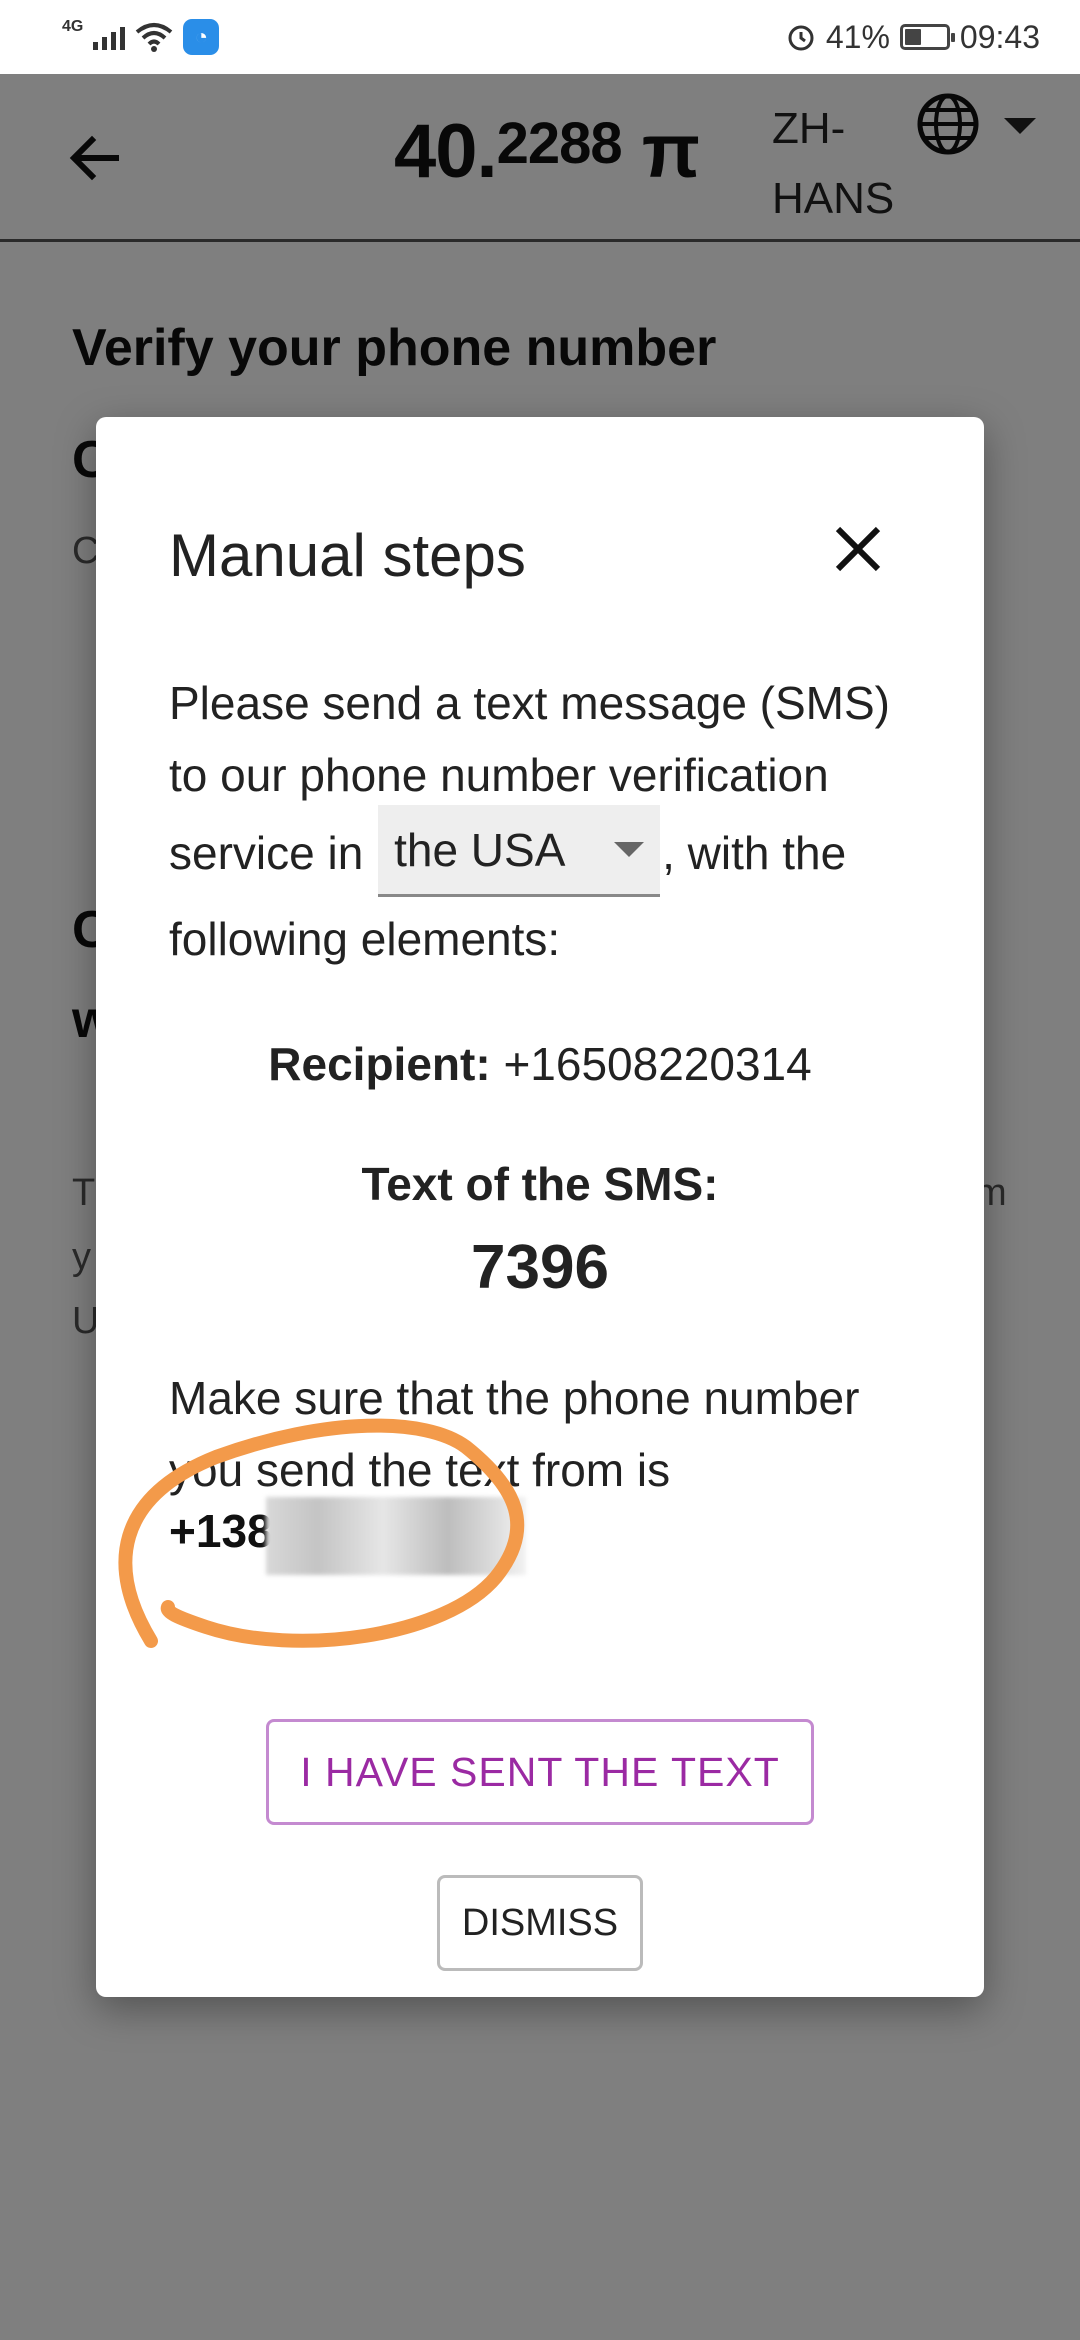 This screenshot has width=1080, height=2340. Describe the element at coordinates (540, 1772) in the screenshot. I see `sent-text-button: I HAVE SENT THE TEXT` at that location.